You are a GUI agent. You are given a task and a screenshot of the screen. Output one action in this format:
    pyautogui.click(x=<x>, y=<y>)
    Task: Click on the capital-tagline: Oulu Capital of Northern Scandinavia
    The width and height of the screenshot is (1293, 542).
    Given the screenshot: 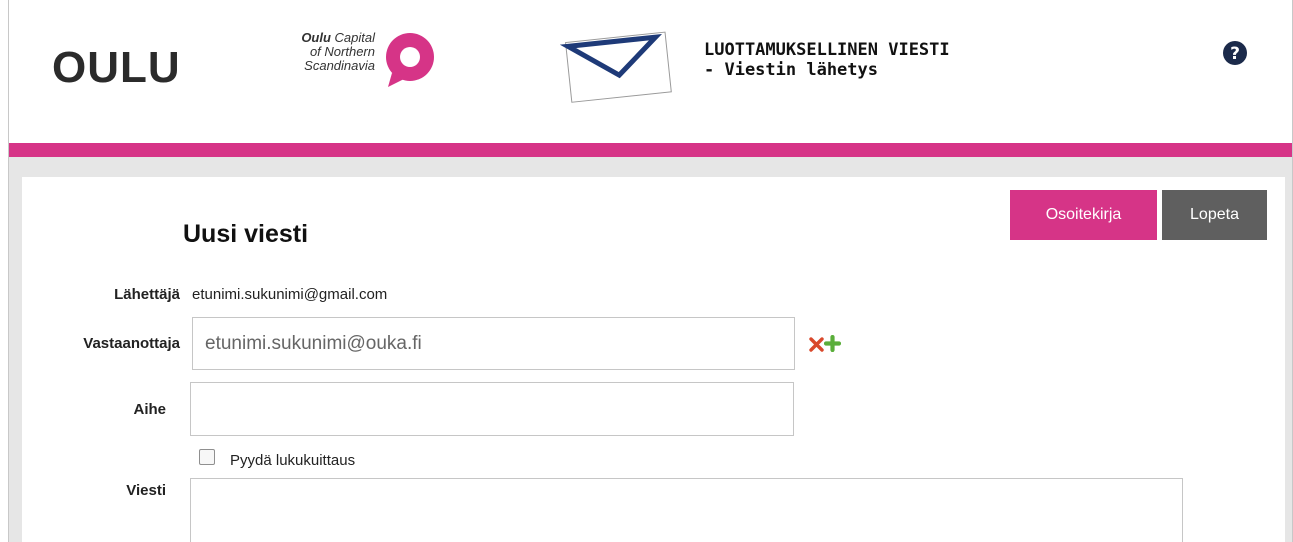 What is the action you would take?
    pyautogui.click(x=319, y=52)
    